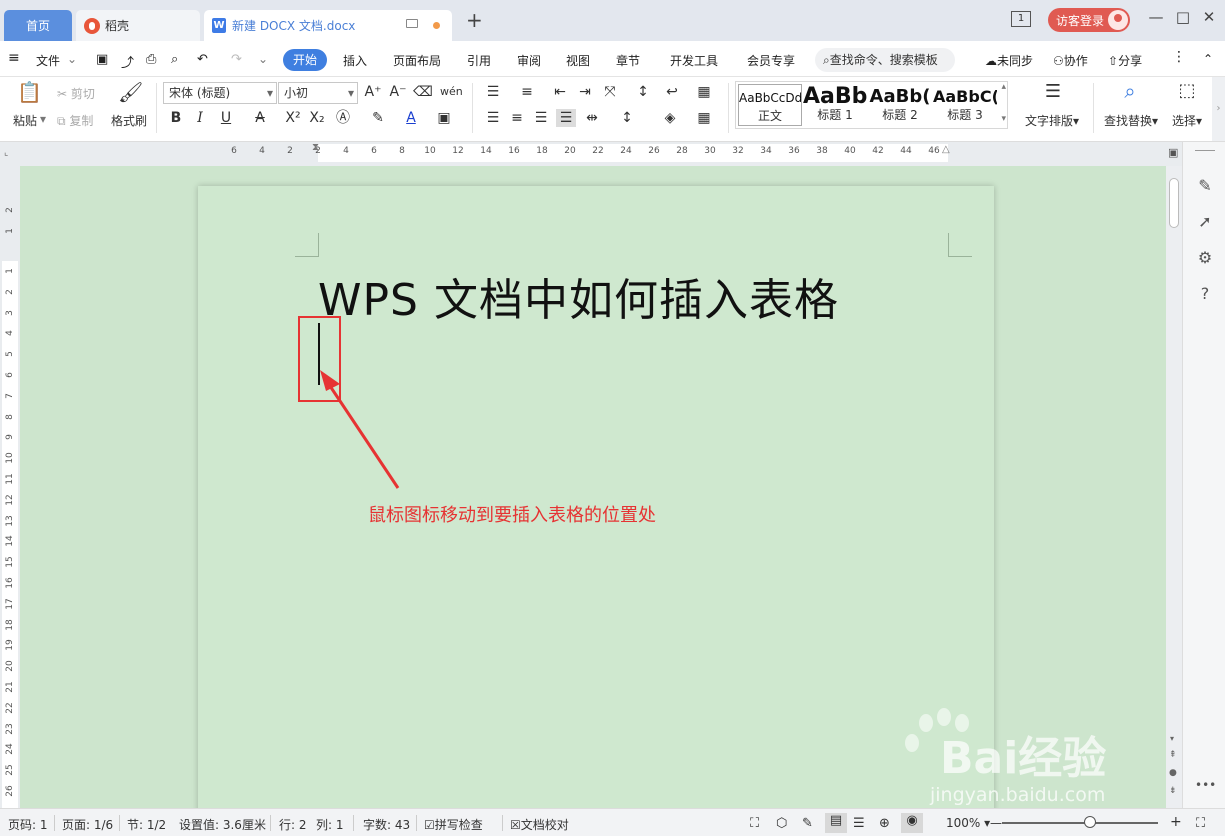 The width and height of the screenshot is (1225, 836). Describe the element at coordinates (1205, 221) in the screenshot. I see `cursor-icon: ➚` at that location.